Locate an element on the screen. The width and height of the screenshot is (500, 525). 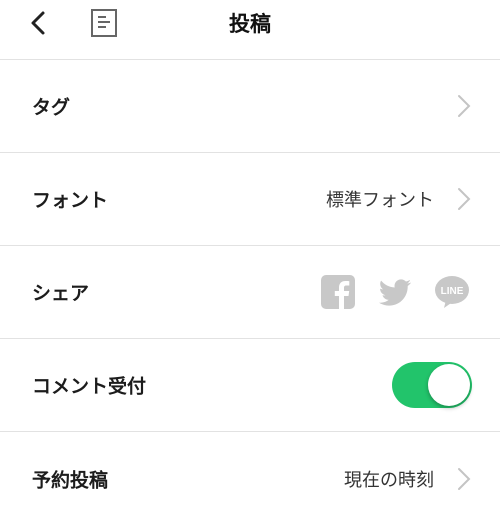
schedule-value: 現在の時刻 is located at coordinates (389, 480).